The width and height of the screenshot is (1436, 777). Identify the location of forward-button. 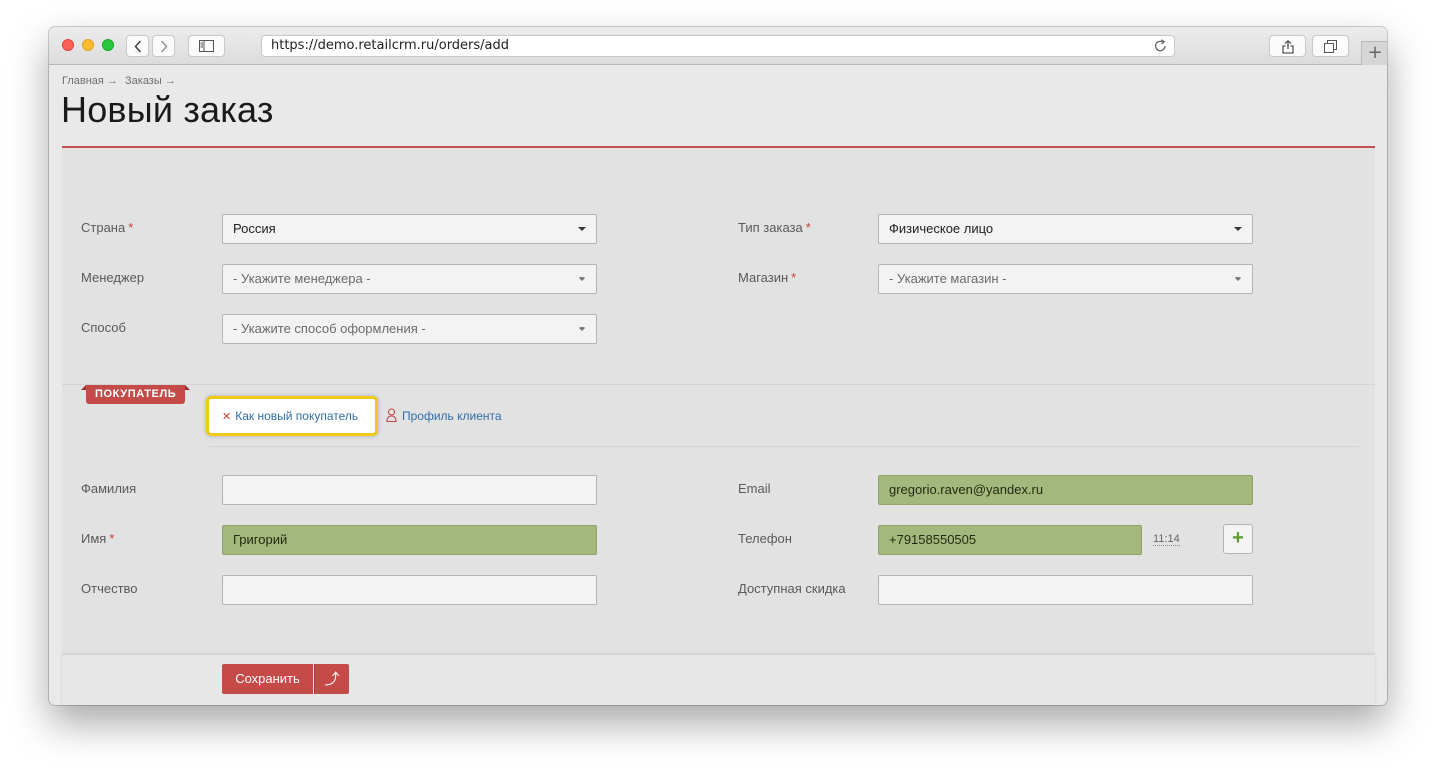
(163, 46).